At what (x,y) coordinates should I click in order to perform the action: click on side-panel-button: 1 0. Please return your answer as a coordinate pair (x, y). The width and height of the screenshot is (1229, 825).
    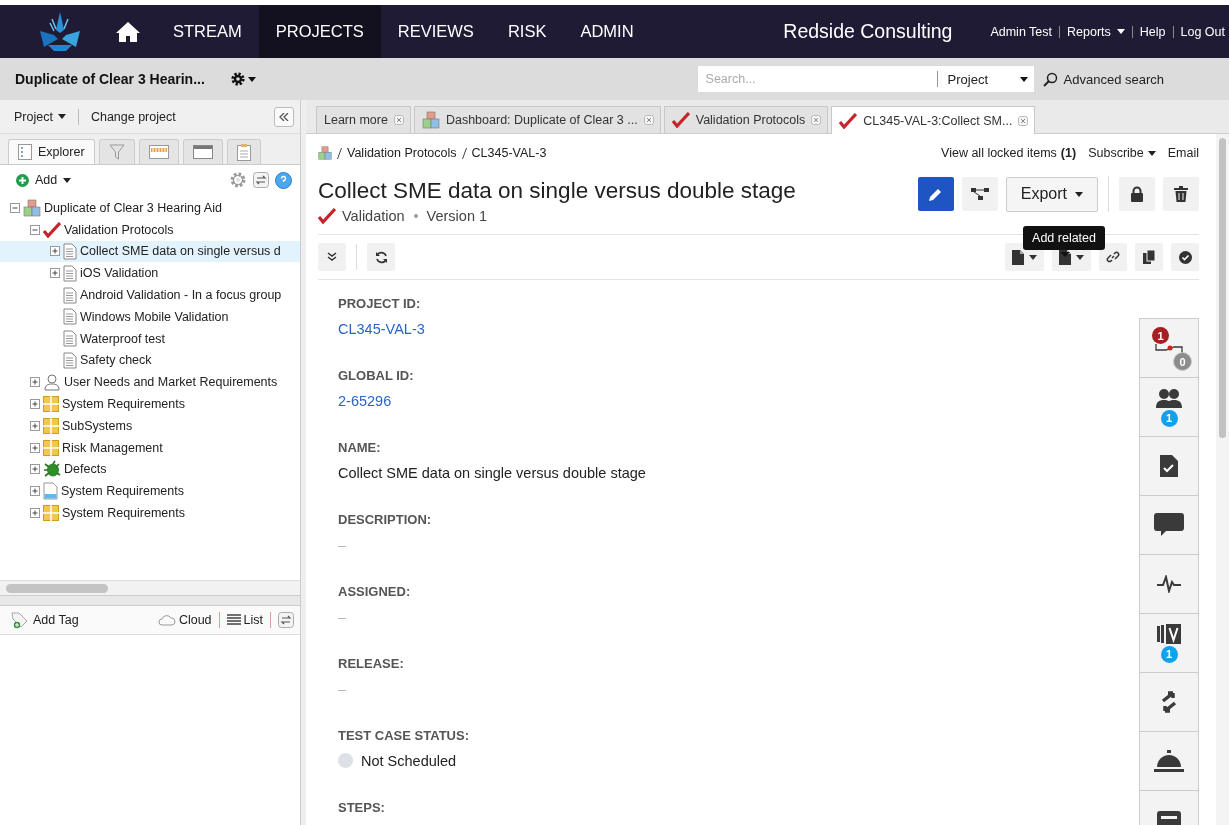
    Looking at the image, I should click on (1169, 348).